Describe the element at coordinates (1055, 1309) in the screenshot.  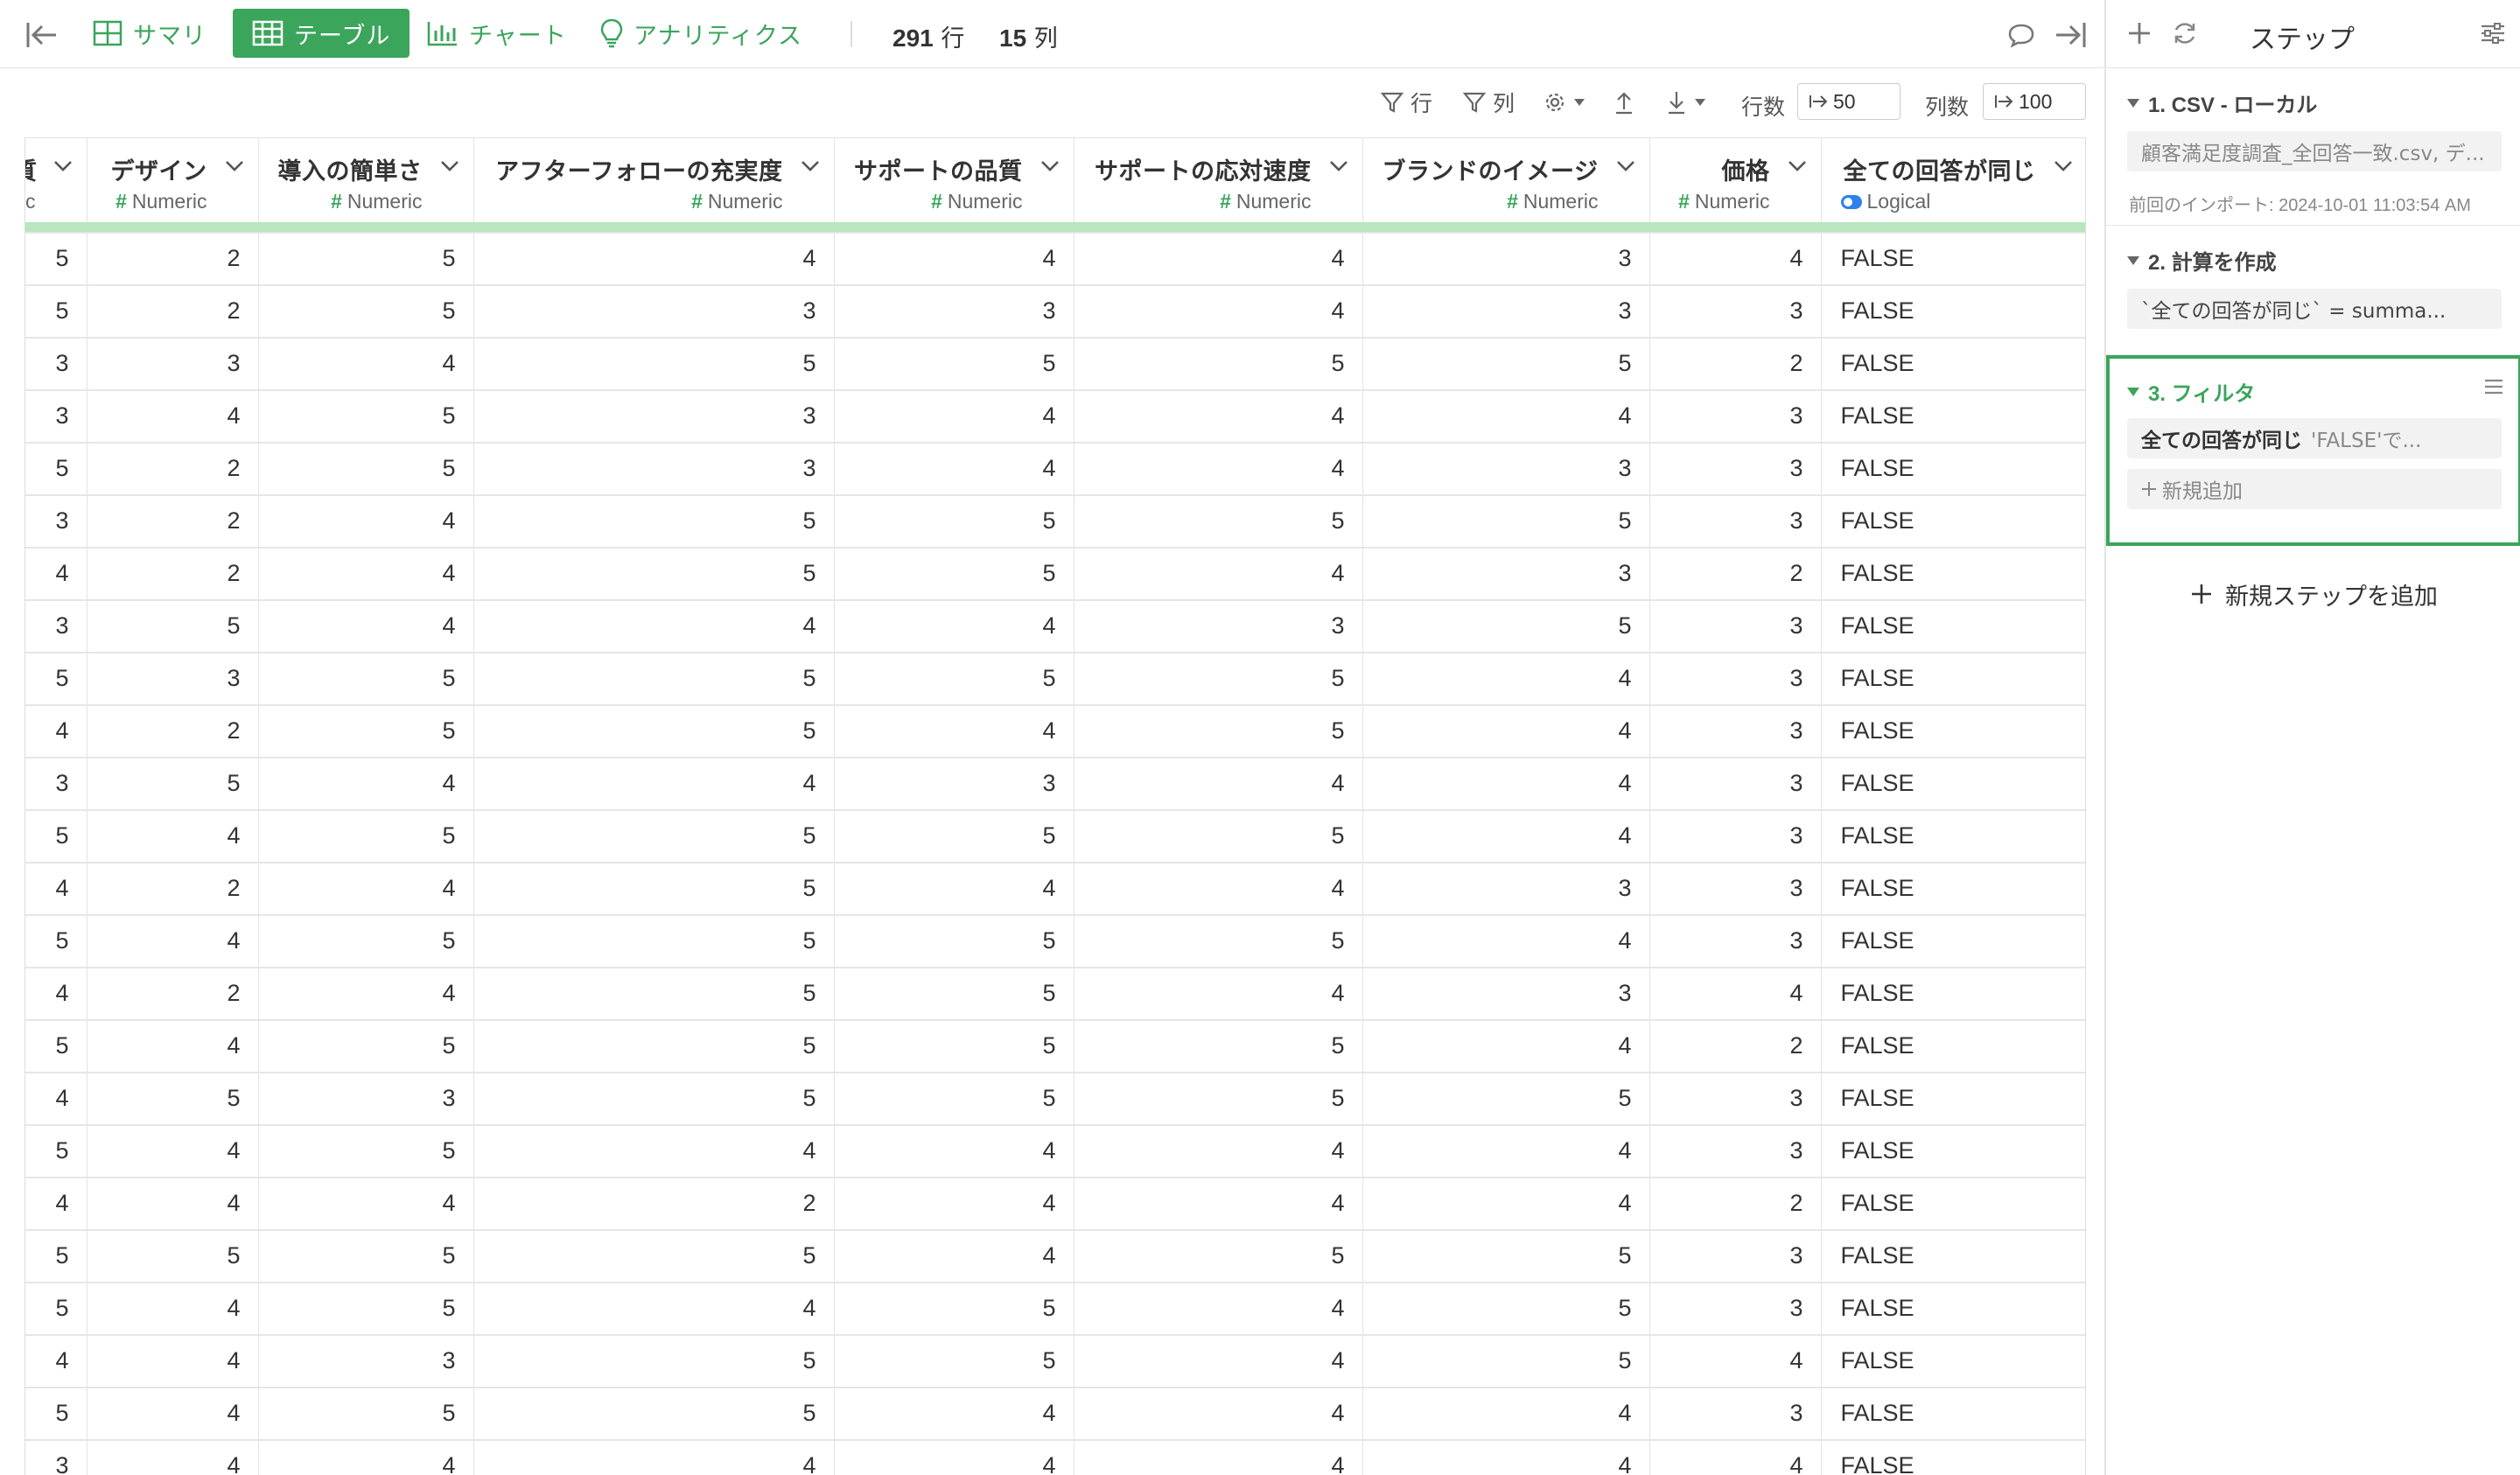
I see `table-row: 5 4 5 4 5 4 5 3 FALSE` at that location.